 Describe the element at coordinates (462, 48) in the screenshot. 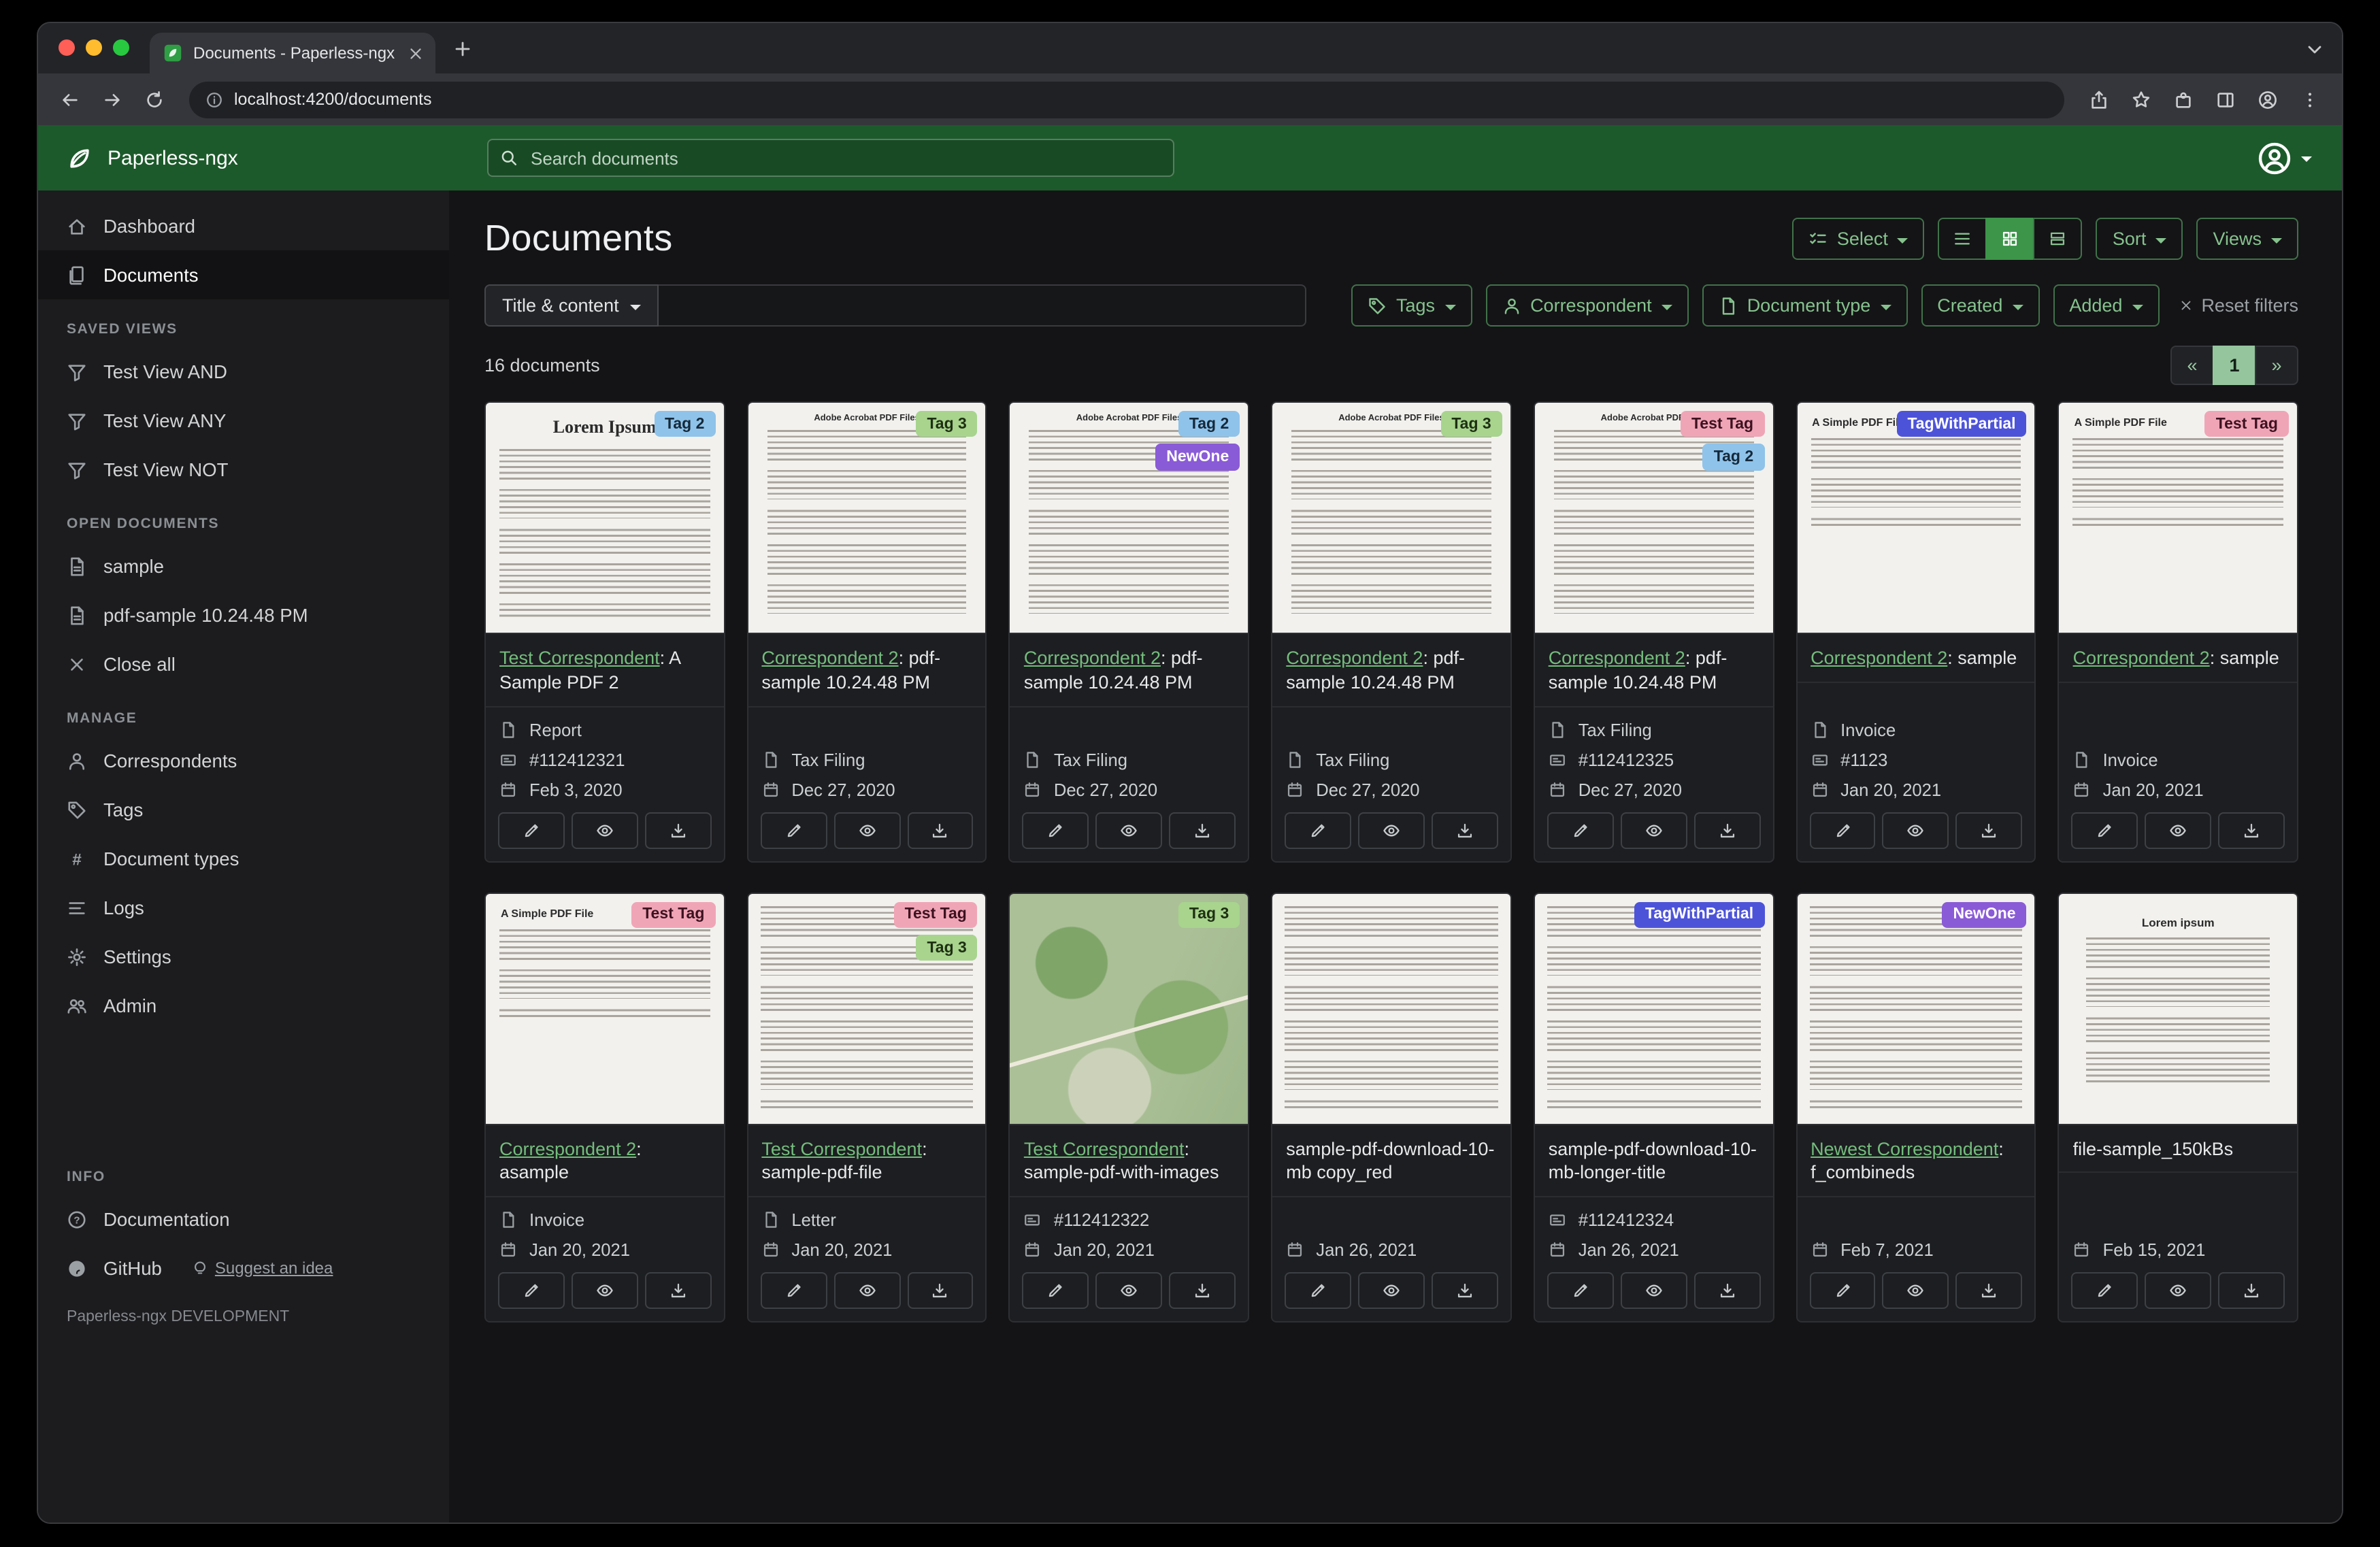

I see `new-tab-button` at that location.